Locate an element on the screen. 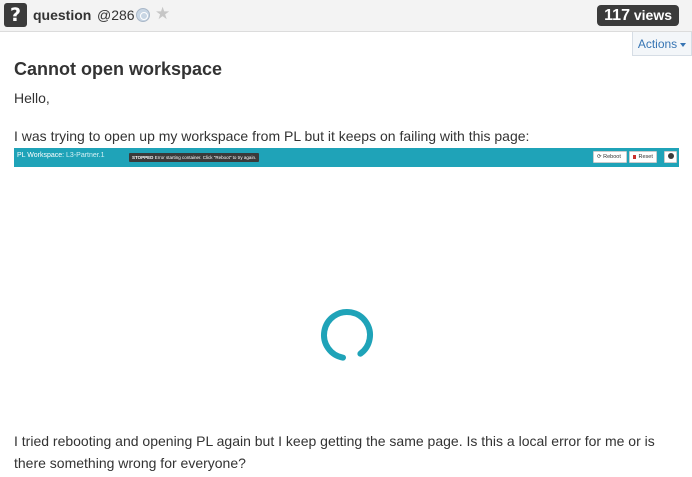 This screenshot has height=477, width=692. workspace-title: PL Workspace: L3-Partner.1 is located at coordinates (61, 155).